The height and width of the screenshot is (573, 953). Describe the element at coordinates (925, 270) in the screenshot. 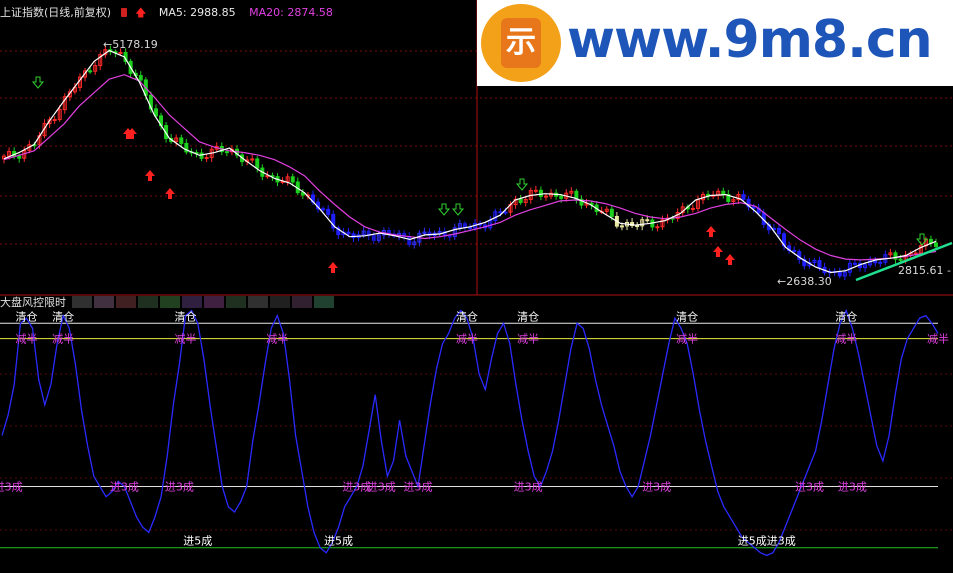

I see `annotation-trendline-end: 2815.61 - 2` at that location.